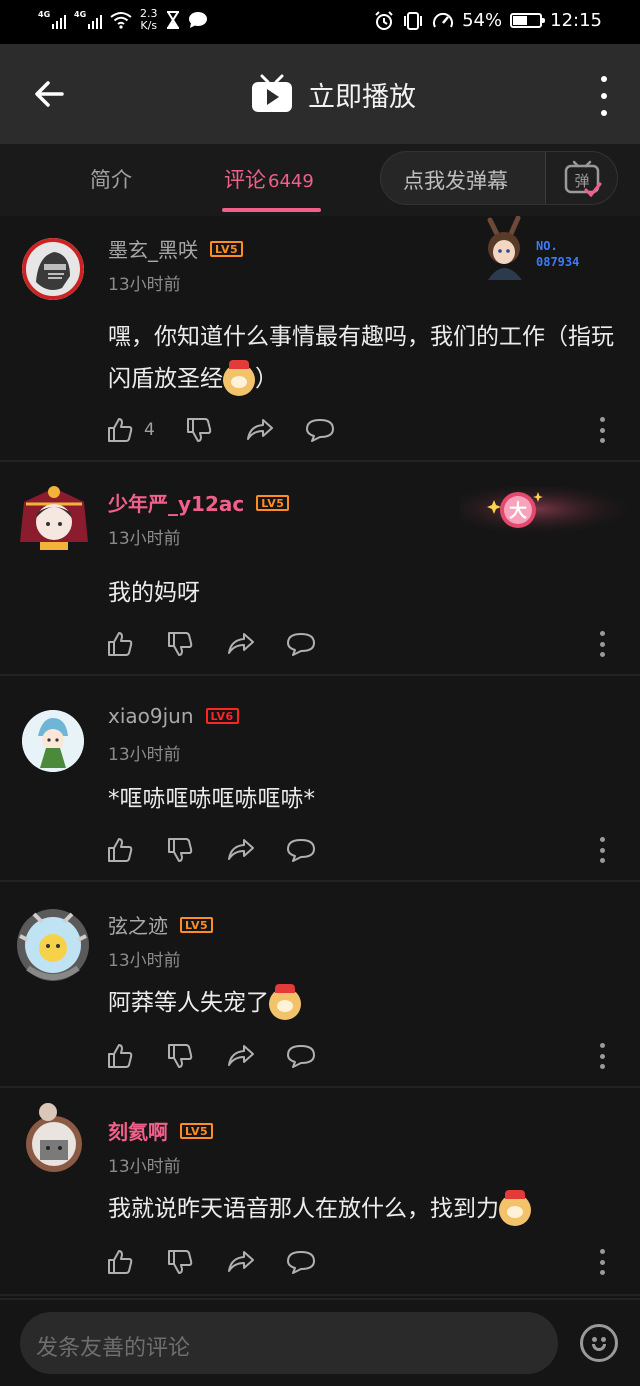 The image size is (640, 1386). What do you see at coordinates (384, 20) in the screenshot?
I see `alarm-icon` at bounding box center [384, 20].